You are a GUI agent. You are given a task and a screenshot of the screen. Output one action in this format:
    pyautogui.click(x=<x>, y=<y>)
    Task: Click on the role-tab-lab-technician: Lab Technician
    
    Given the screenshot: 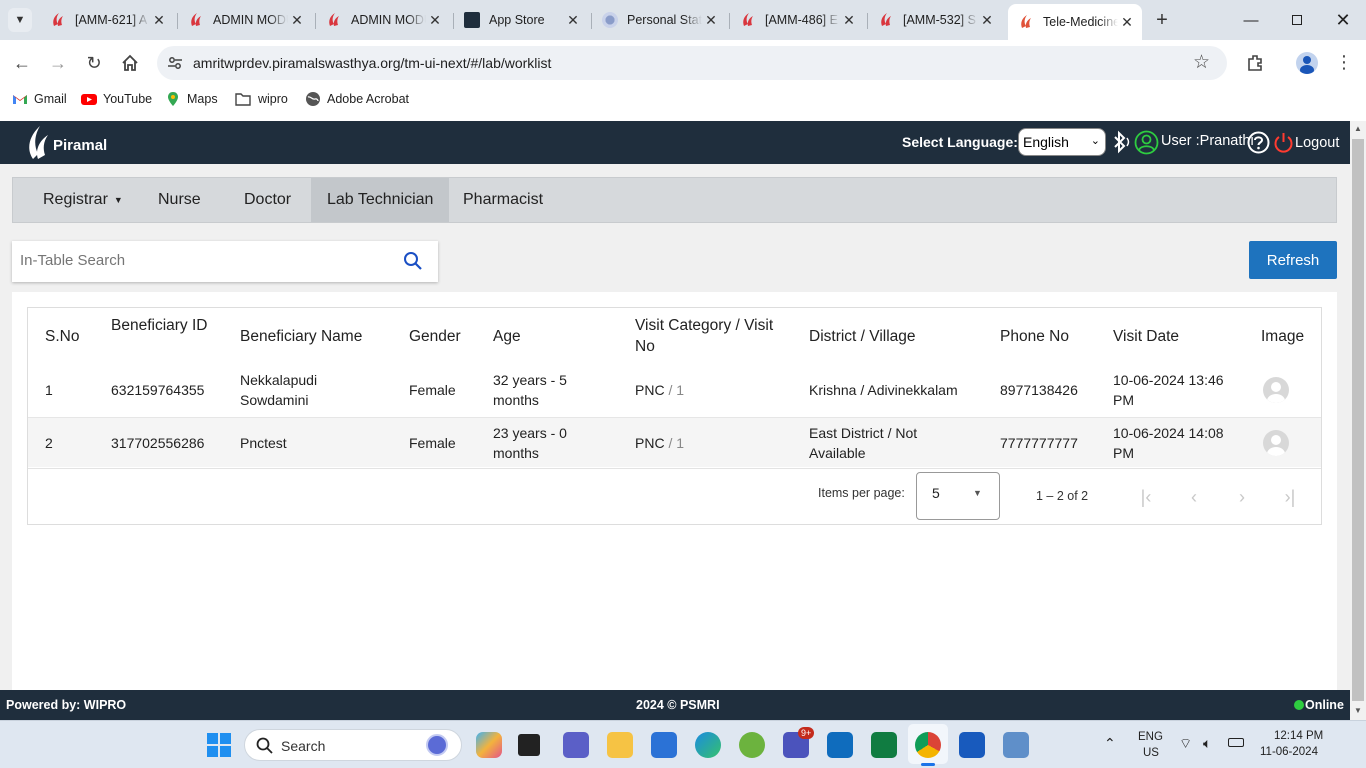 What is the action you would take?
    pyautogui.click(x=380, y=200)
    